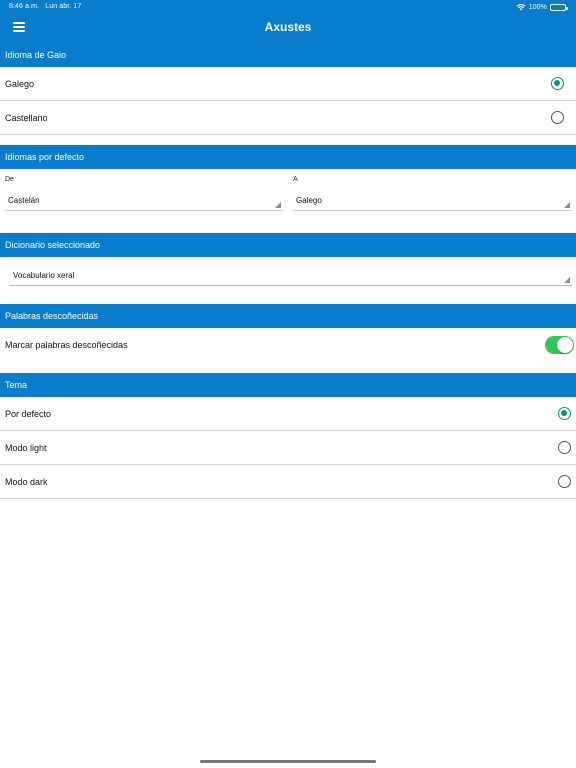 The image size is (576, 768). What do you see at coordinates (288, 84) in the screenshot?
I see `language-option-galego: Galego` at bounding box center [288, 84].